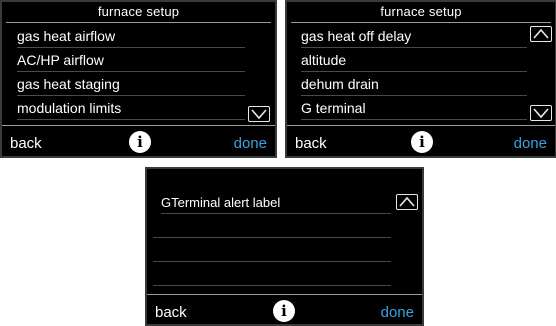 The height and width of the screenshot is (326, 556). Describe the element at coordinates (324, 60) in the screenshot. I see `menu-item-label: altitude` at that location.